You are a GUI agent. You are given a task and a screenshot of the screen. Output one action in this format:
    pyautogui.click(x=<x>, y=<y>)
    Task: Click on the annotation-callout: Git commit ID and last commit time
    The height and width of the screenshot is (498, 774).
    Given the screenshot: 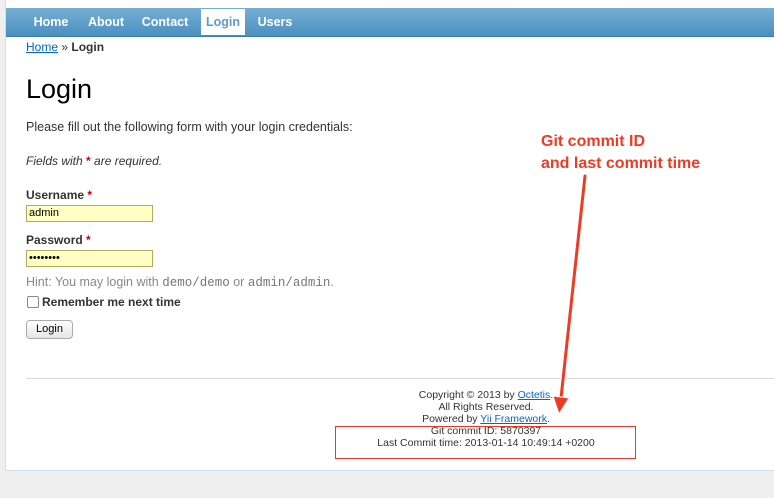 What is the action you would take?
    pyautogui.click(x=620, y=153)
    